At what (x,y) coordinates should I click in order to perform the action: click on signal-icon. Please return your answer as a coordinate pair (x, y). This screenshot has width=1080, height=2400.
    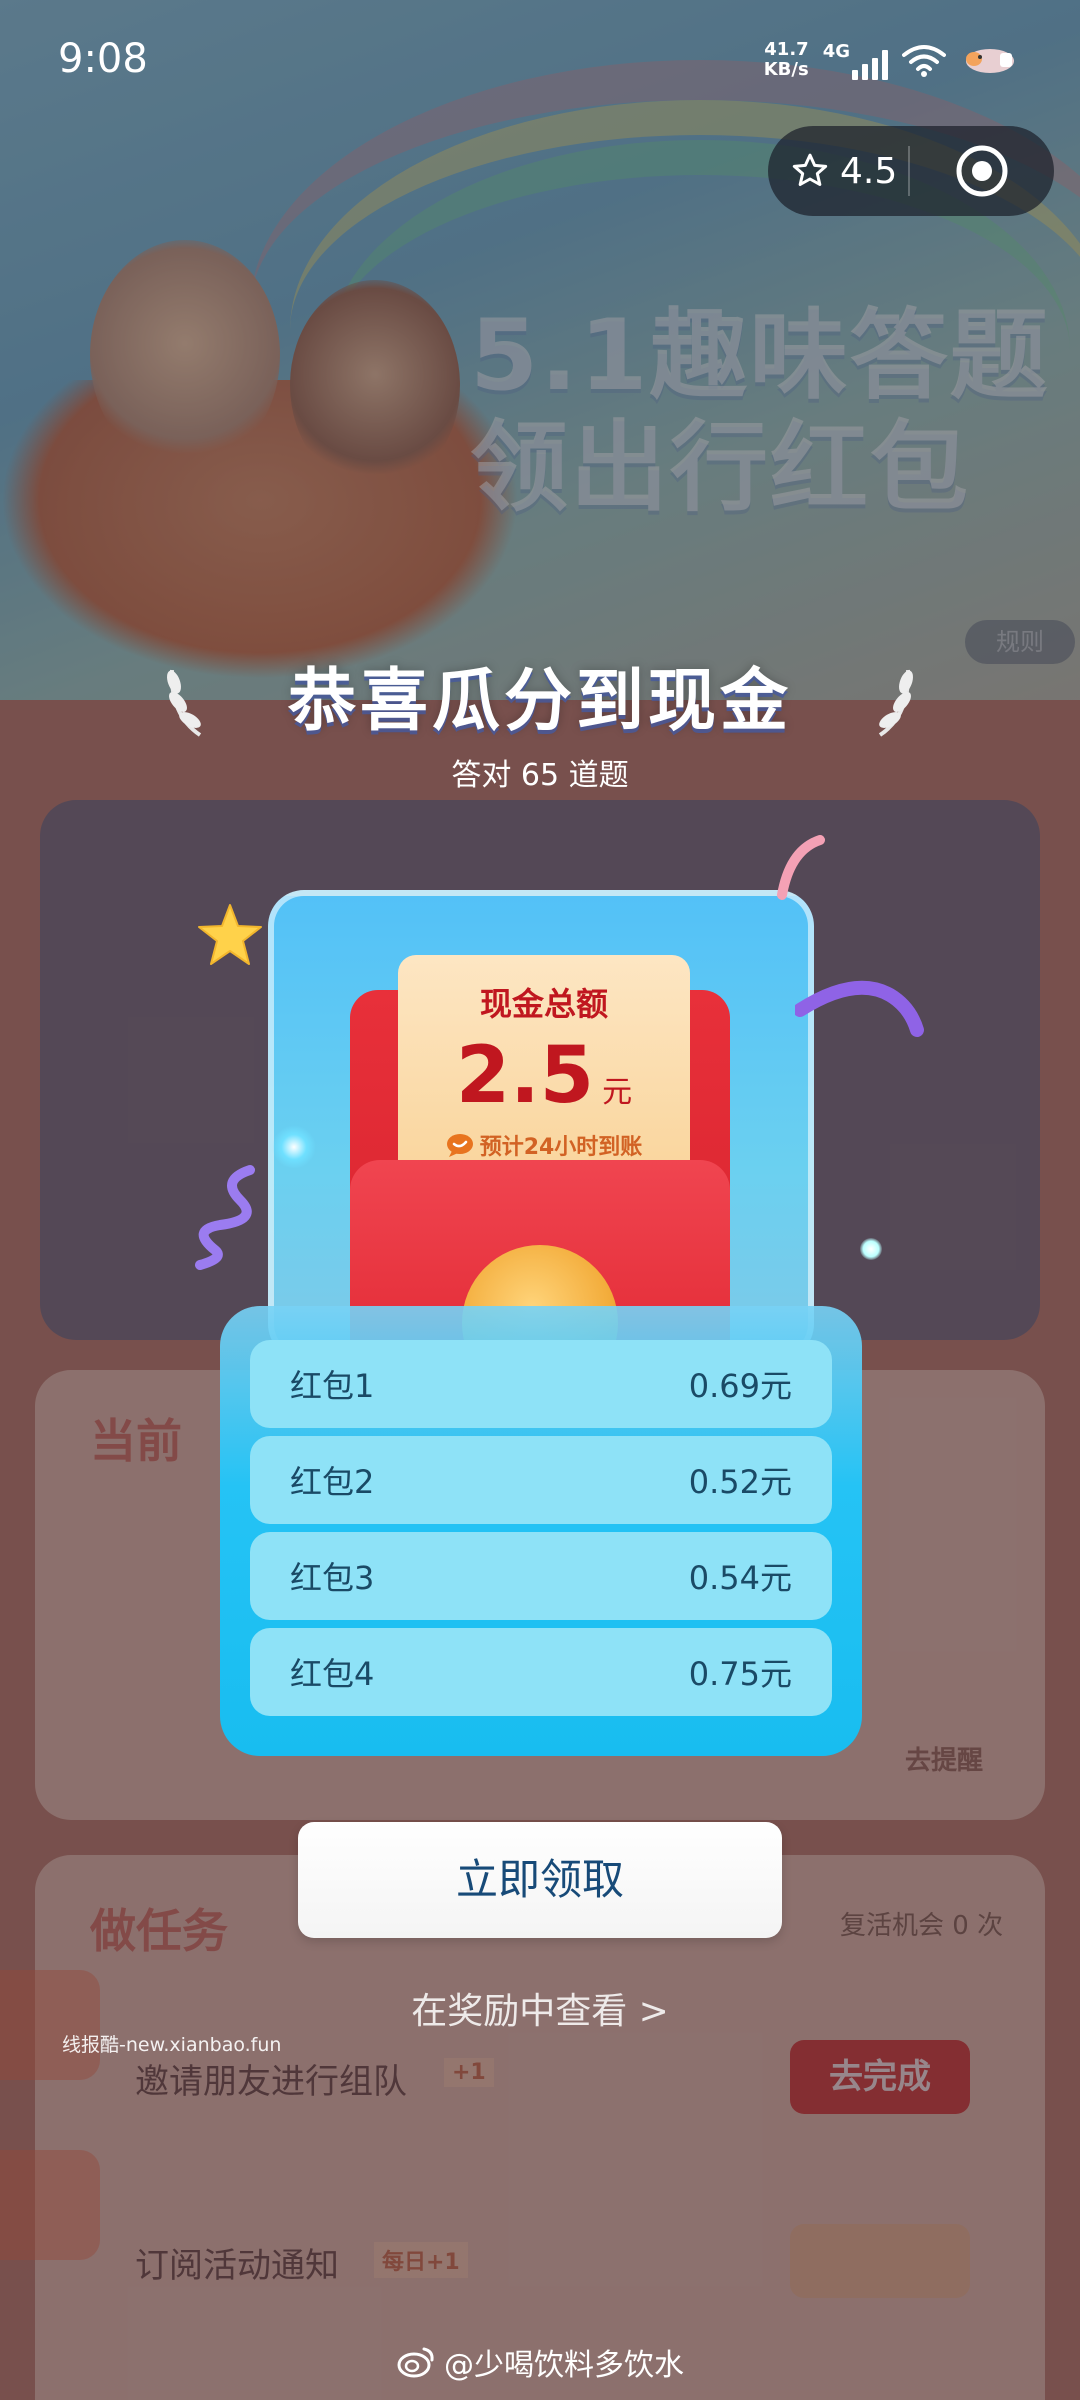
    Looking at the image, I should click on (870, 64).